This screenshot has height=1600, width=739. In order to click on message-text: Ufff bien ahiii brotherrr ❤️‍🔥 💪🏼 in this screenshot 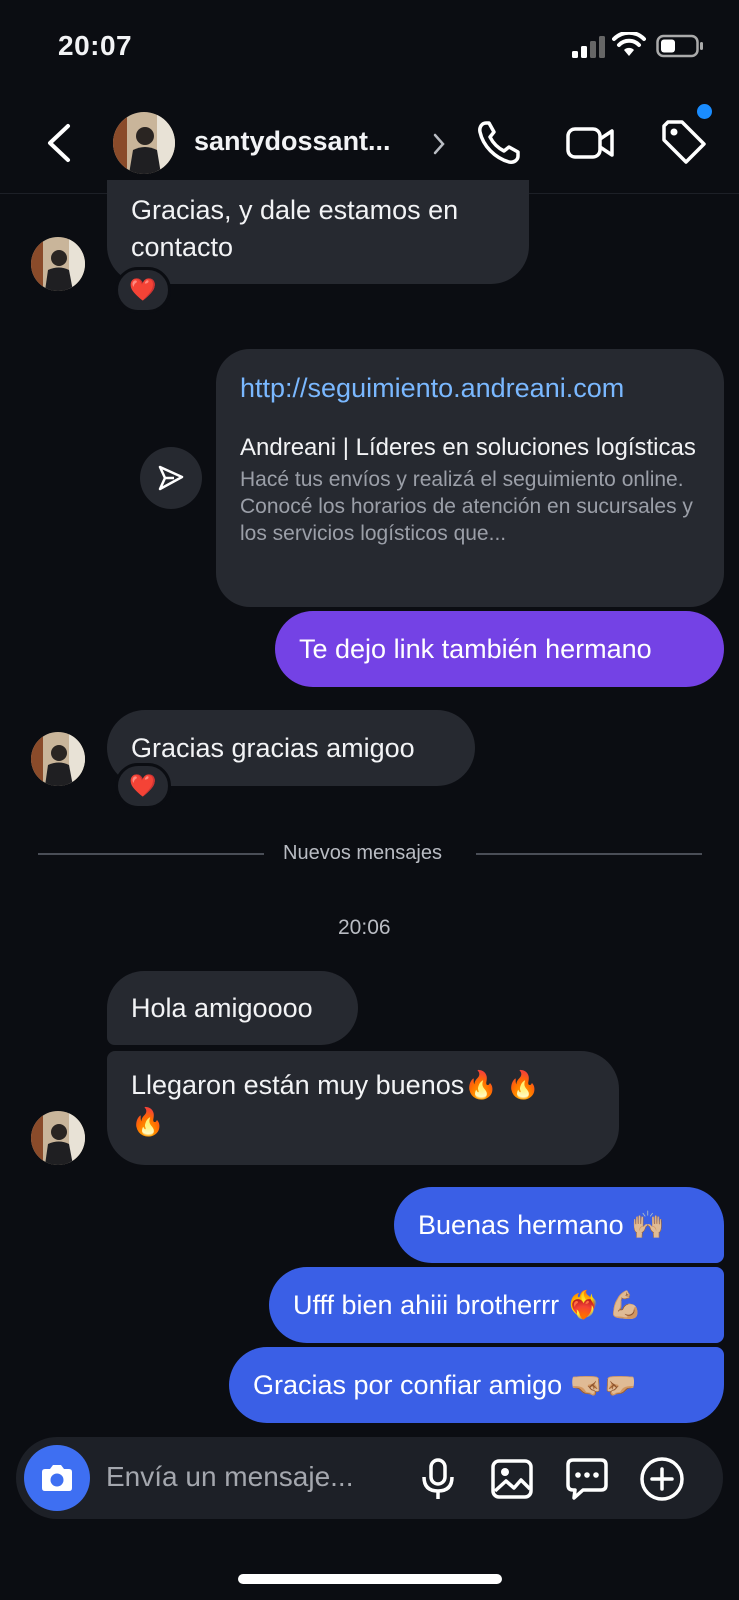, I will do `click(468, 1305)`.